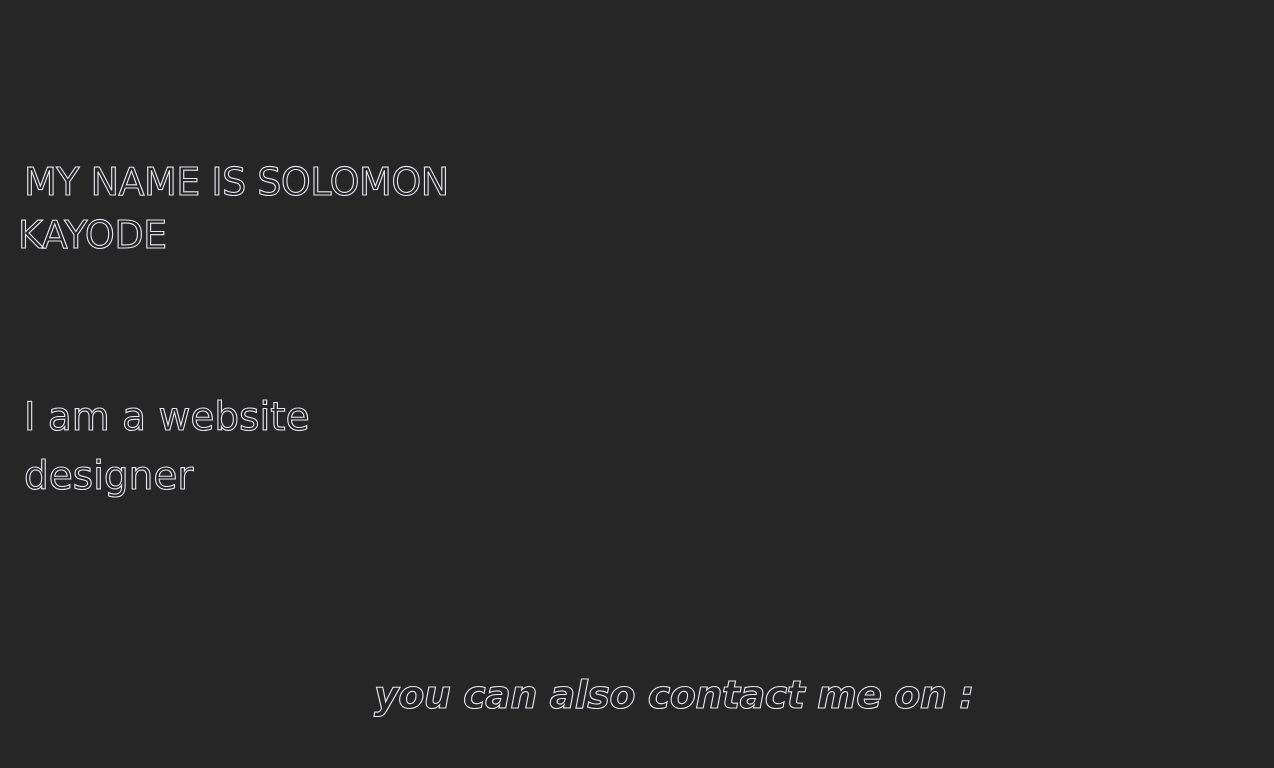 This screenshot has height=768, width=1274. Describe the element at coordinates (673, 694) in the screenshot. I see `contact-heading: you can also contact me on :` at that location.